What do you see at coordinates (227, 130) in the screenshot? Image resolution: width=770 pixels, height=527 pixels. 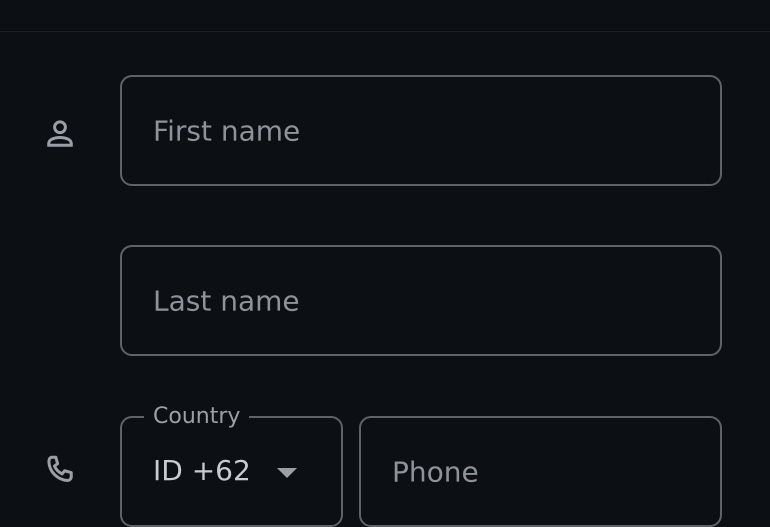 I see `first-name-placeholder: First name` at bounding box center [227, 130].